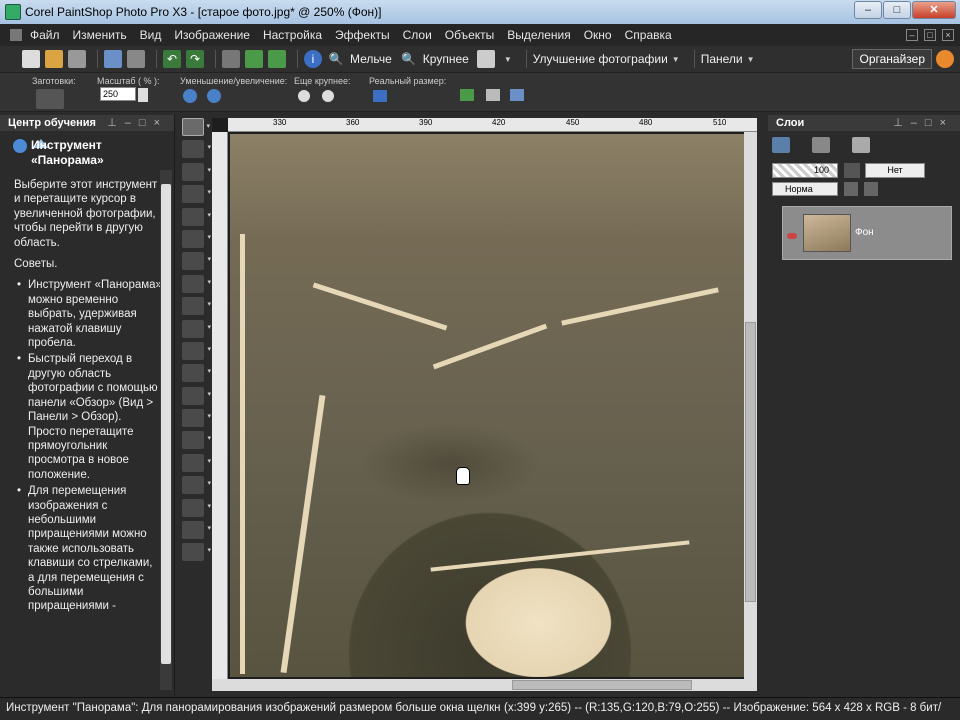  I want to click on scan-icon, so click(77, 59).